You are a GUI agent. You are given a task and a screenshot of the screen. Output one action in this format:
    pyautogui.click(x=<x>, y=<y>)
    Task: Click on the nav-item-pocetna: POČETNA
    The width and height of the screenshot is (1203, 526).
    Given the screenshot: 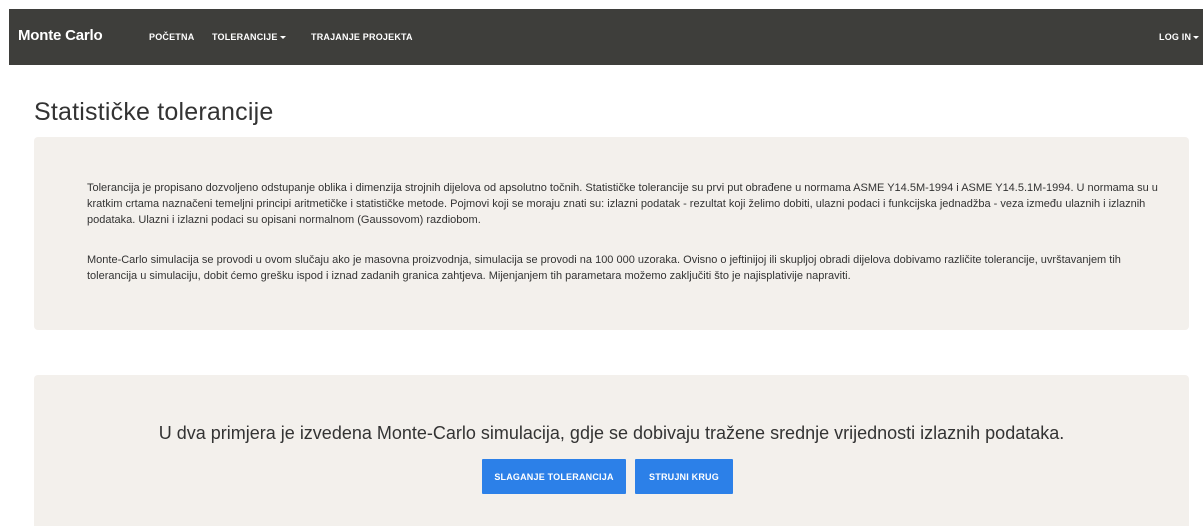 What is the action you would take?
    pyautogui.click(x=171, y=37)
    